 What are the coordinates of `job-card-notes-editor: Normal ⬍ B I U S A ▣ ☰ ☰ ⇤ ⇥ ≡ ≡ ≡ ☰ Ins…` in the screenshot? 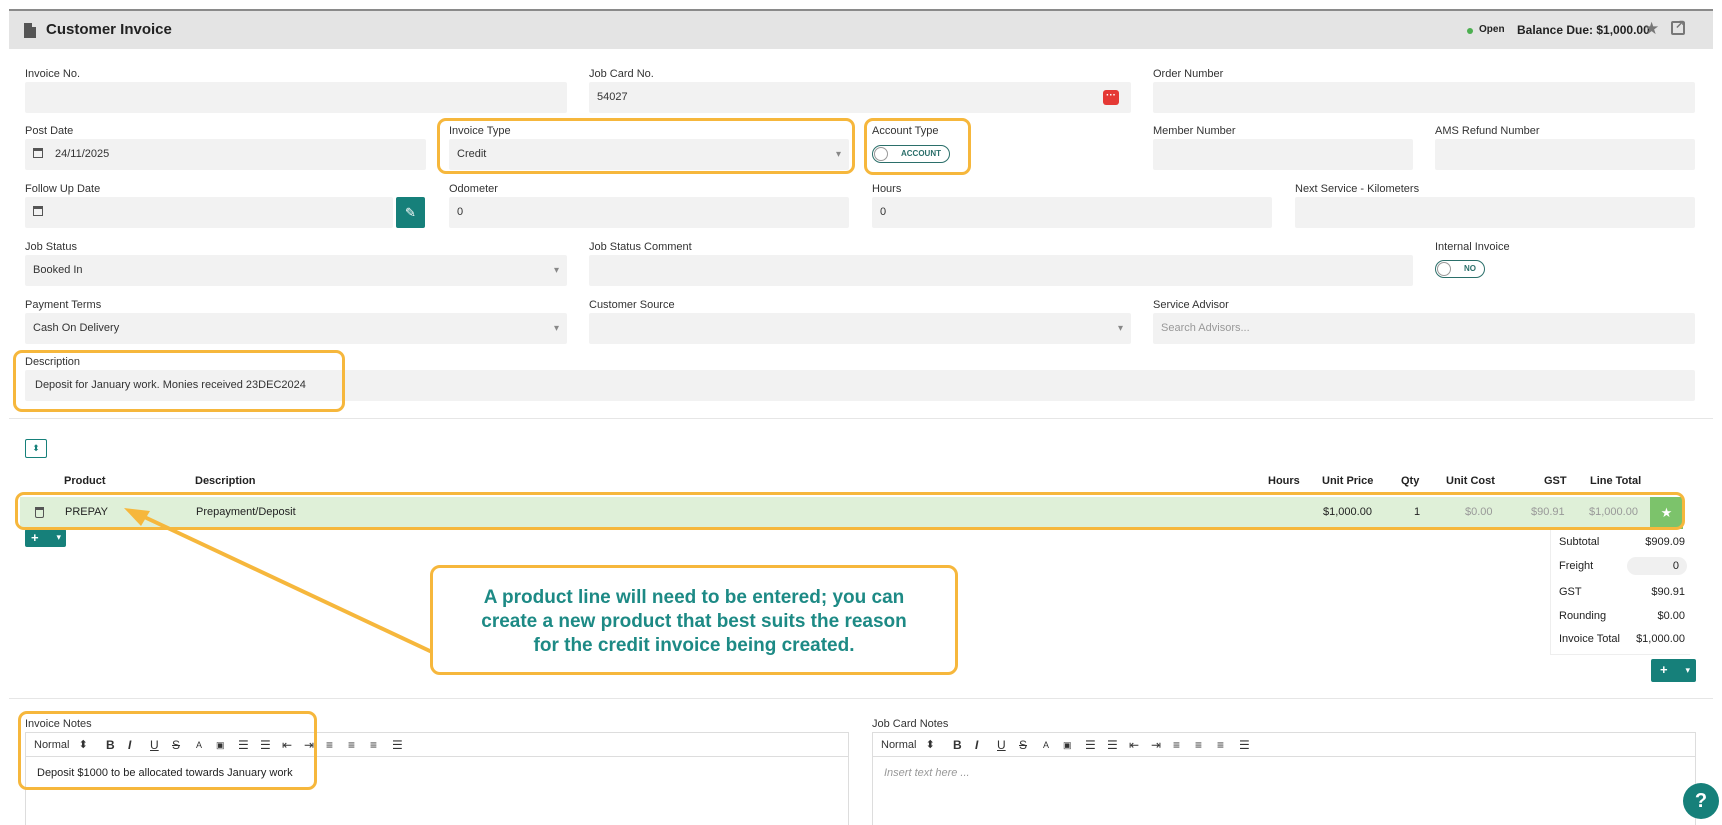 It's located at (1284, 778).